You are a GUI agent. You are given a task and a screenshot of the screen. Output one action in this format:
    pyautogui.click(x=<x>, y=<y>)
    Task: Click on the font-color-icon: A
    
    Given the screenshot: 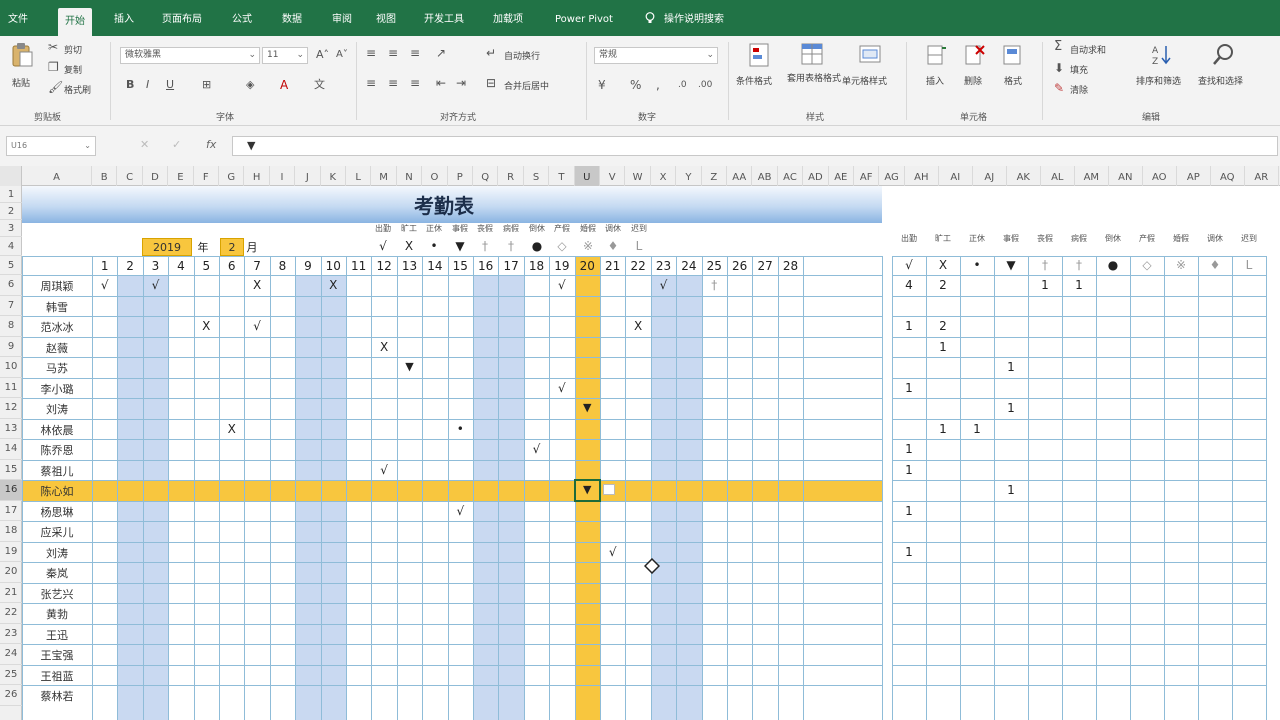 What is the action you would take?
    pyautogui.click(x=284, y=85)
    